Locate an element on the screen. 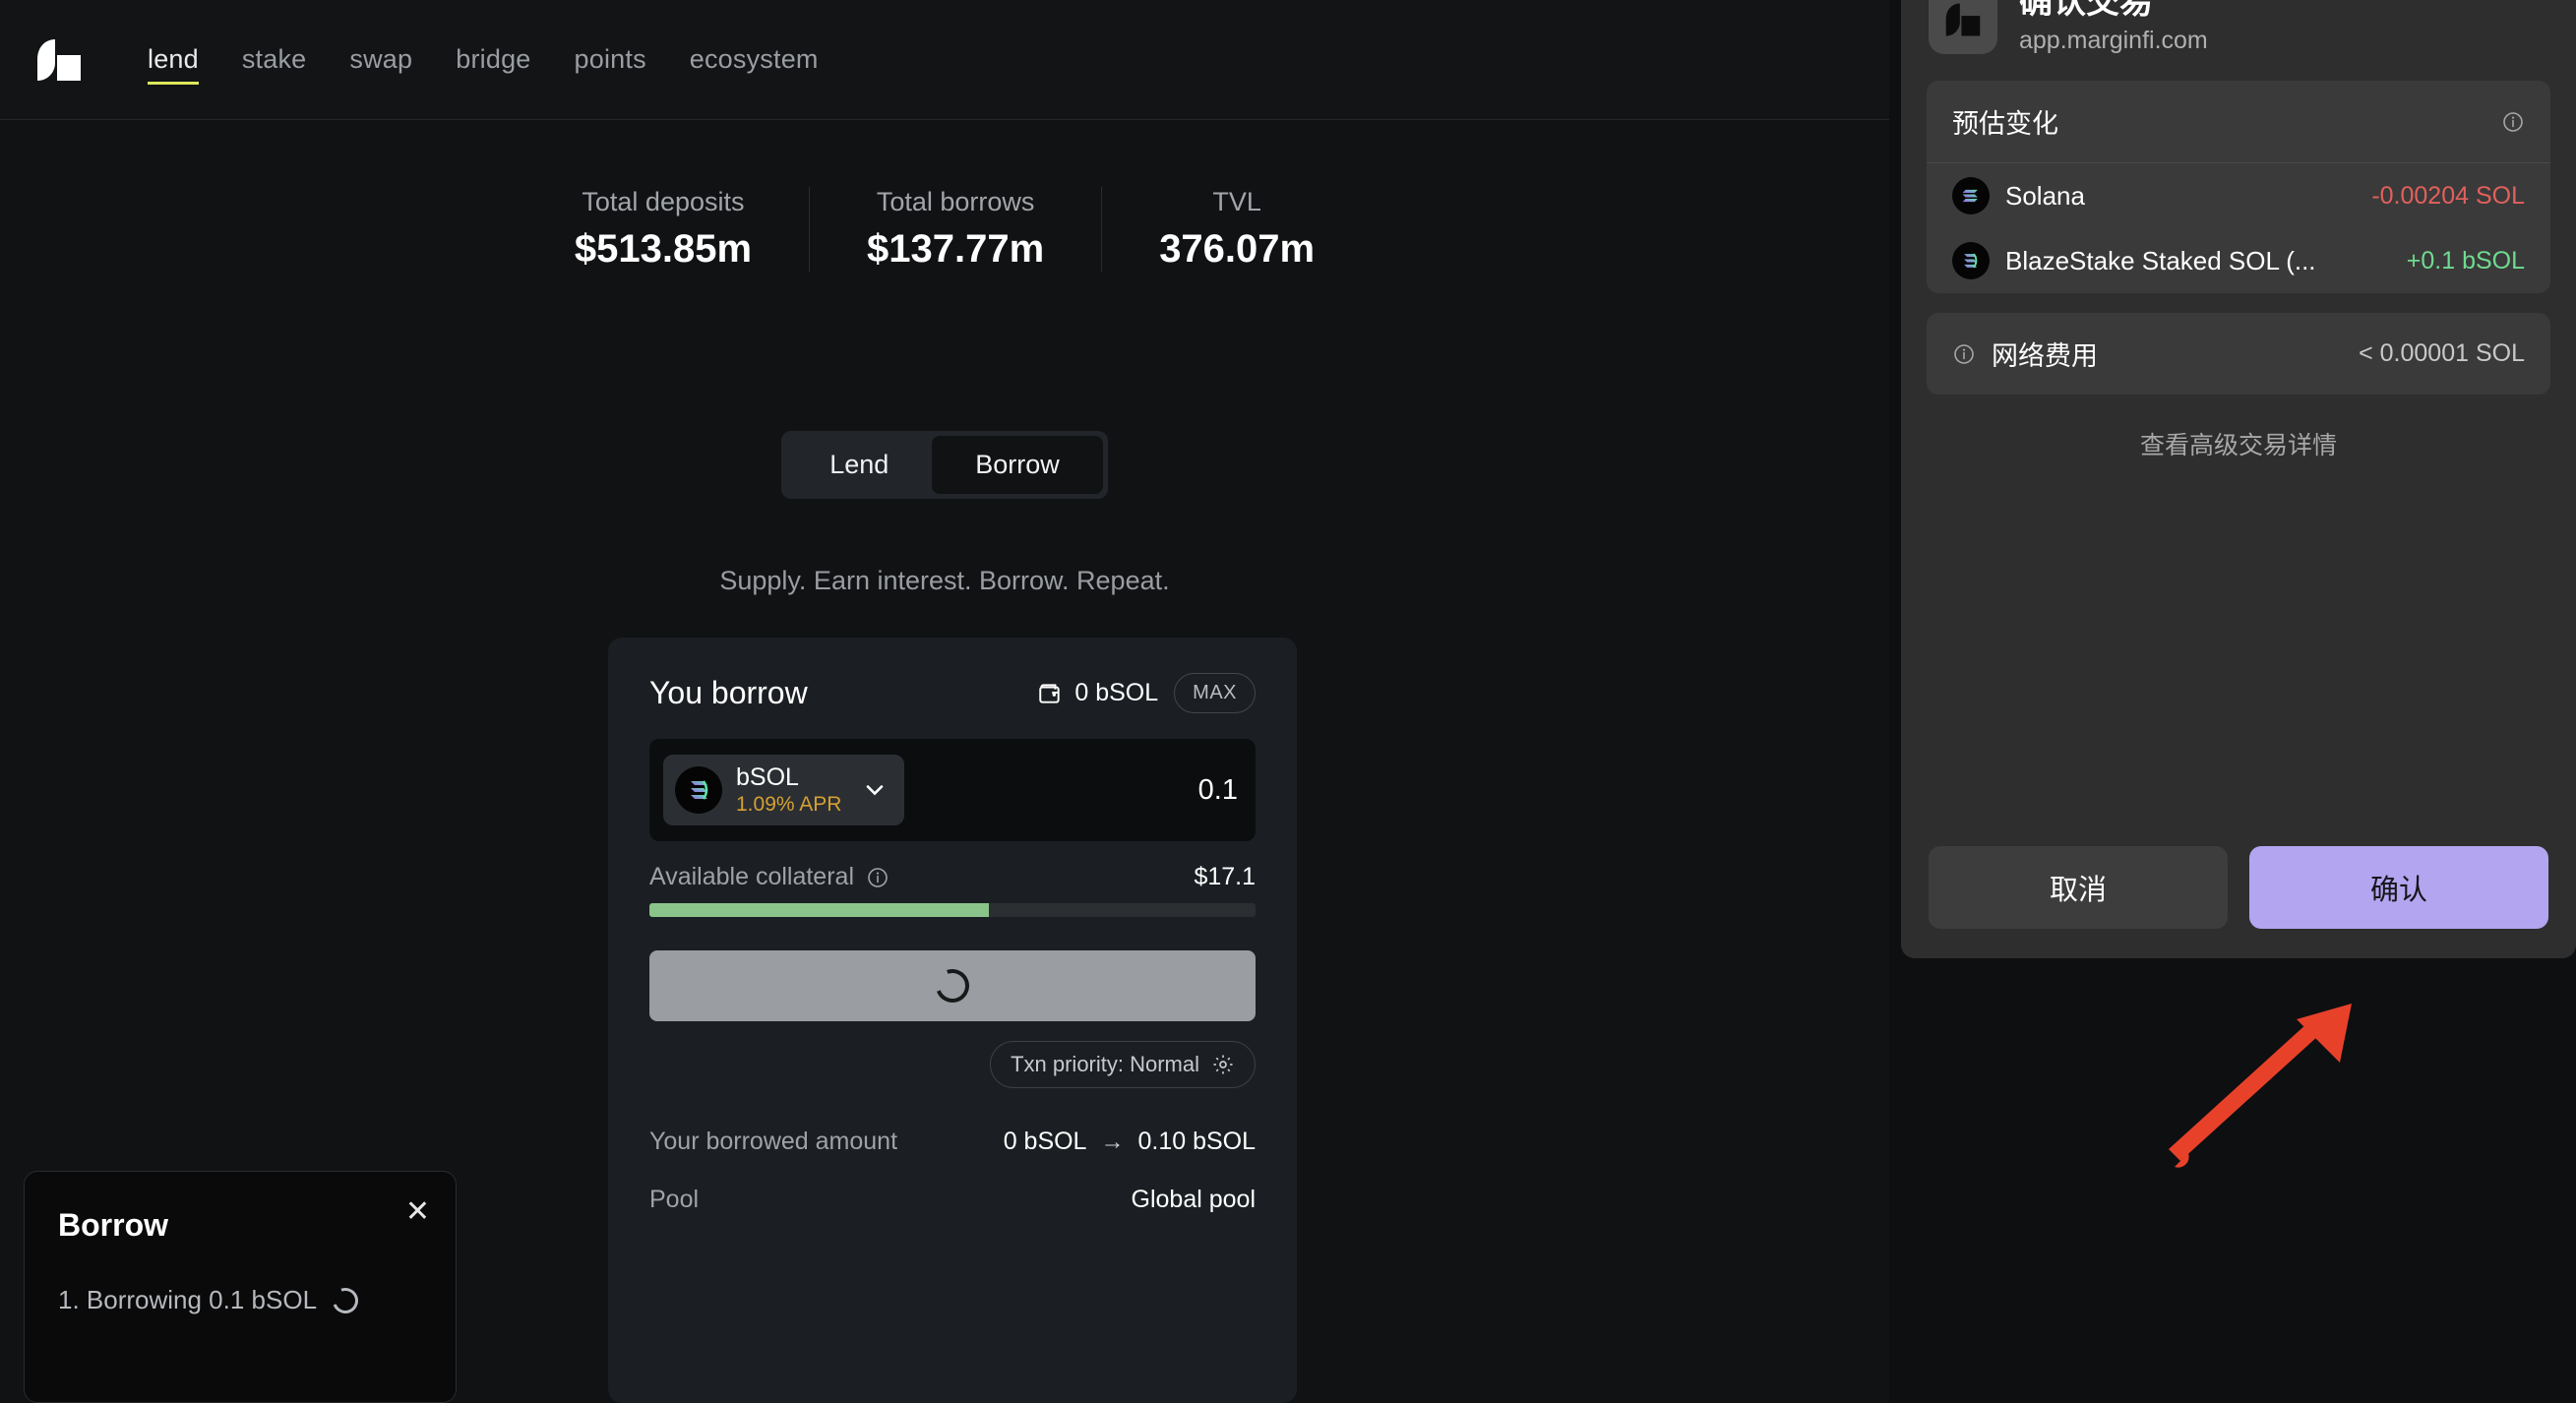  token-delta-amount: -0.00204 SOL is located at coordinates (2448, 195).